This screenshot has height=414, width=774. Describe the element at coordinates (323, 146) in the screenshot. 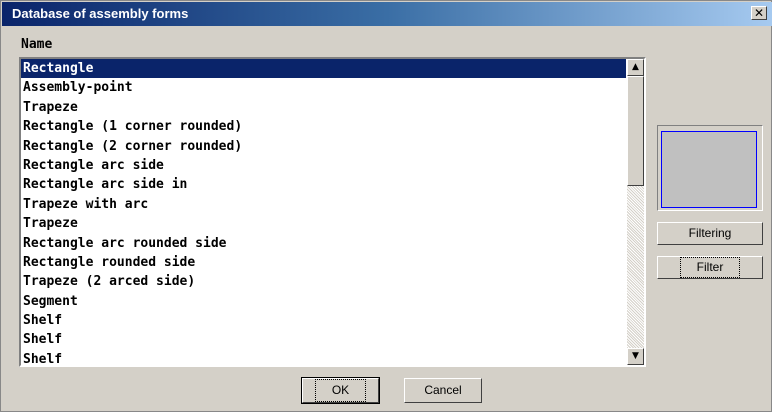

I see `list-item: Rectangle (2 corner rounded)` at that location.